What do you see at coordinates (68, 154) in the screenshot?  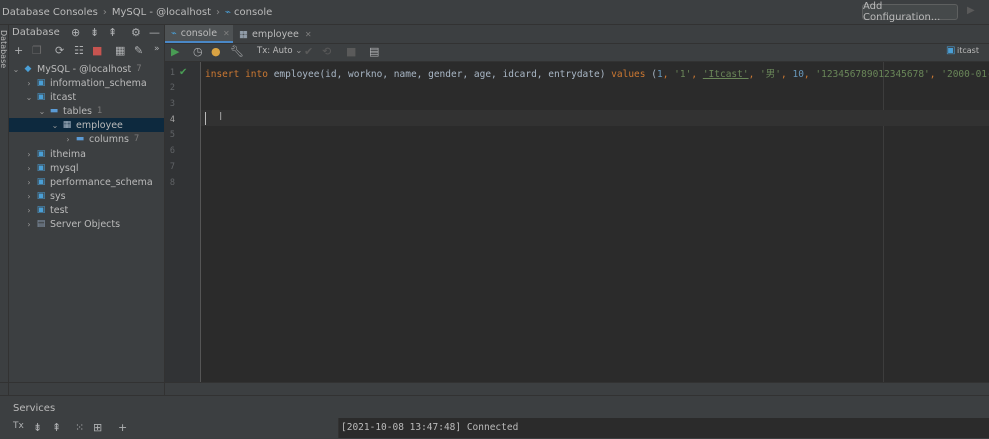 I see `tree-item-label: itheima` at bounding box center [68, 154].